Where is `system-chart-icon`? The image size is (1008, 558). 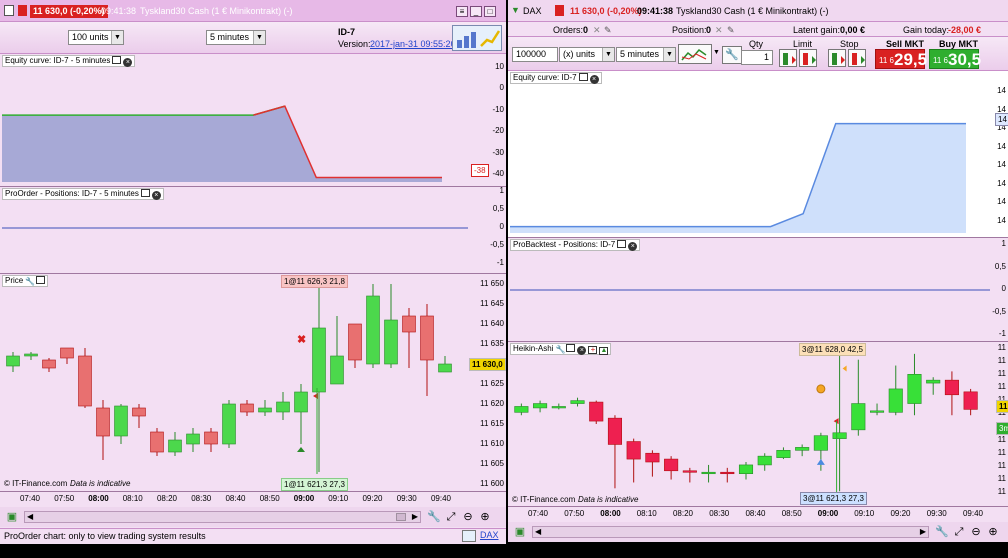 system-chart-icon is located at coordinates (477, 38).